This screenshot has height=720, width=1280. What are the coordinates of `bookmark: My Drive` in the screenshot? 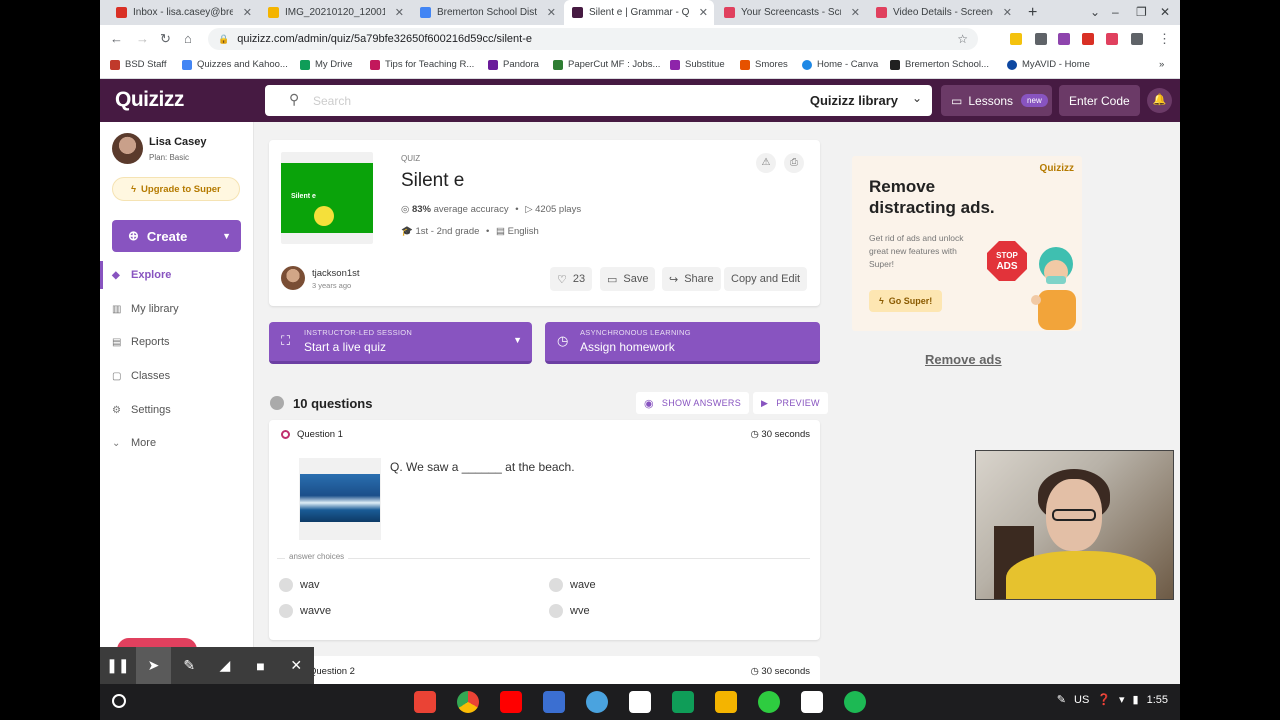 It's located at (326, 64).